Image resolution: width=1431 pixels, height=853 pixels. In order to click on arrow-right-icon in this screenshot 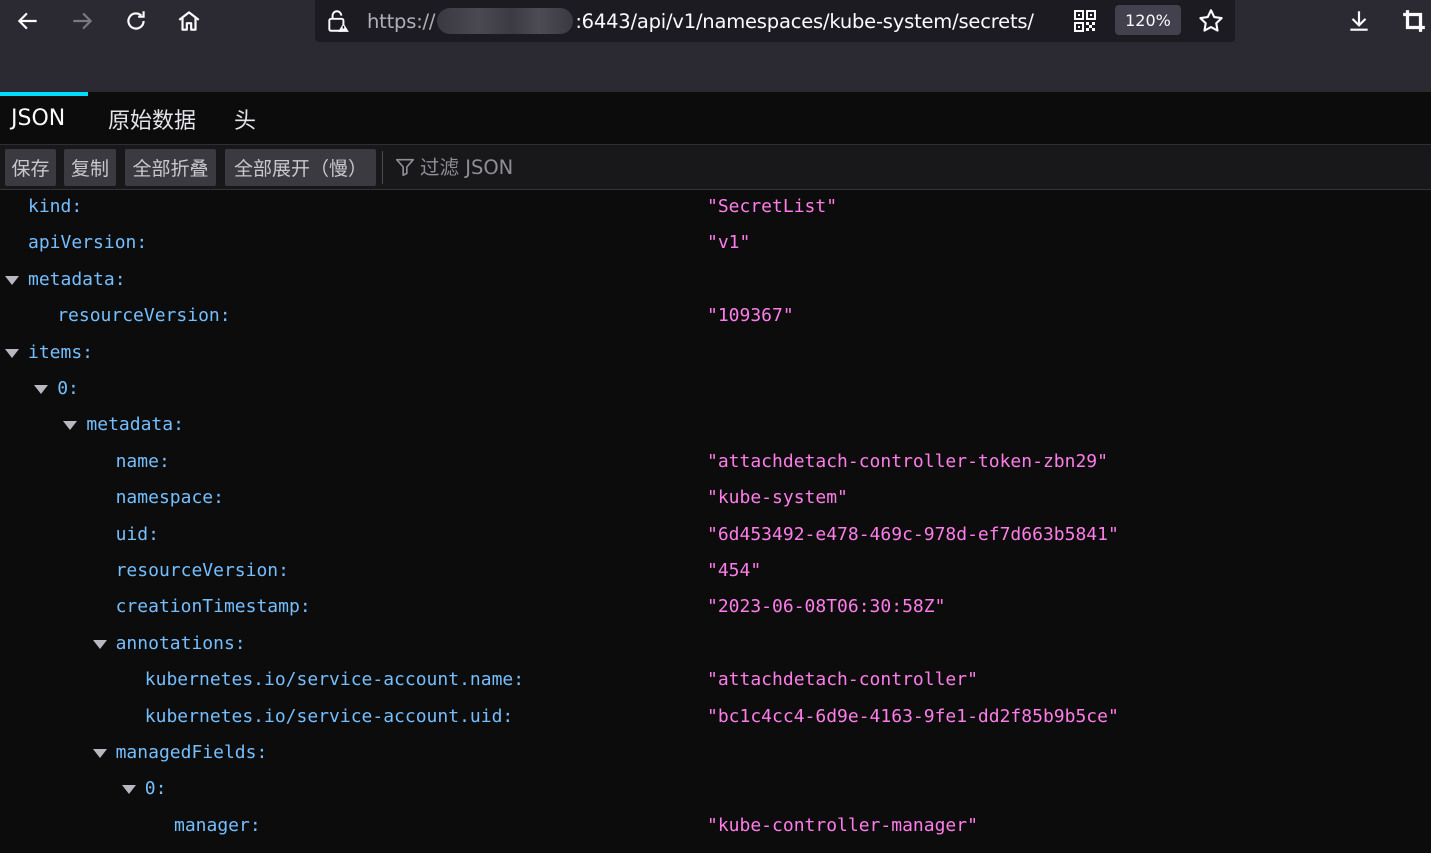, I will do `click(83, 21)`.